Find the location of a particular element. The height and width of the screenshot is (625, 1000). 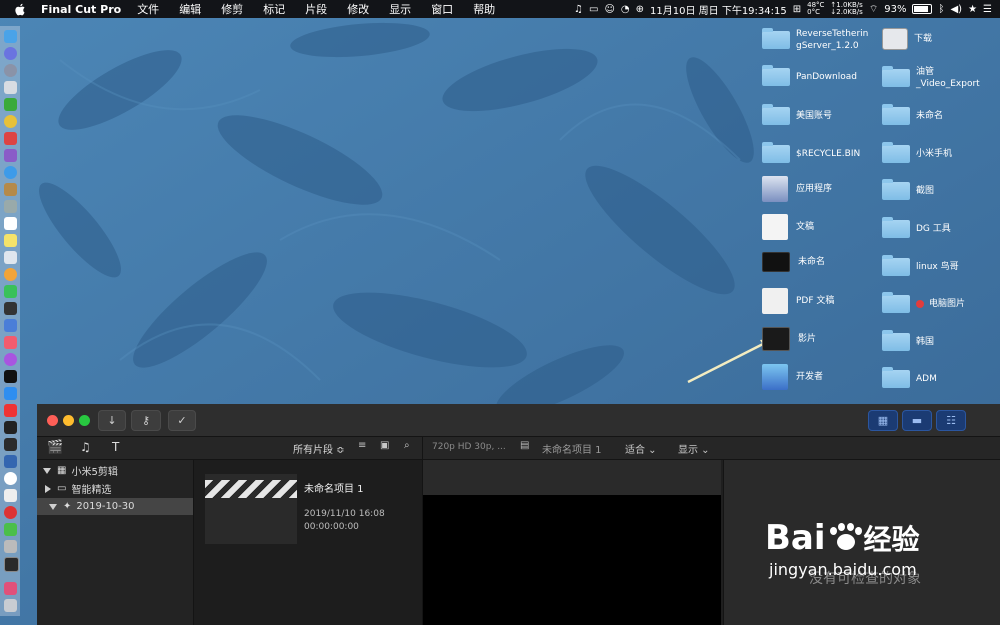

menu-window: 窗口 is located at coordinates (442, 9).